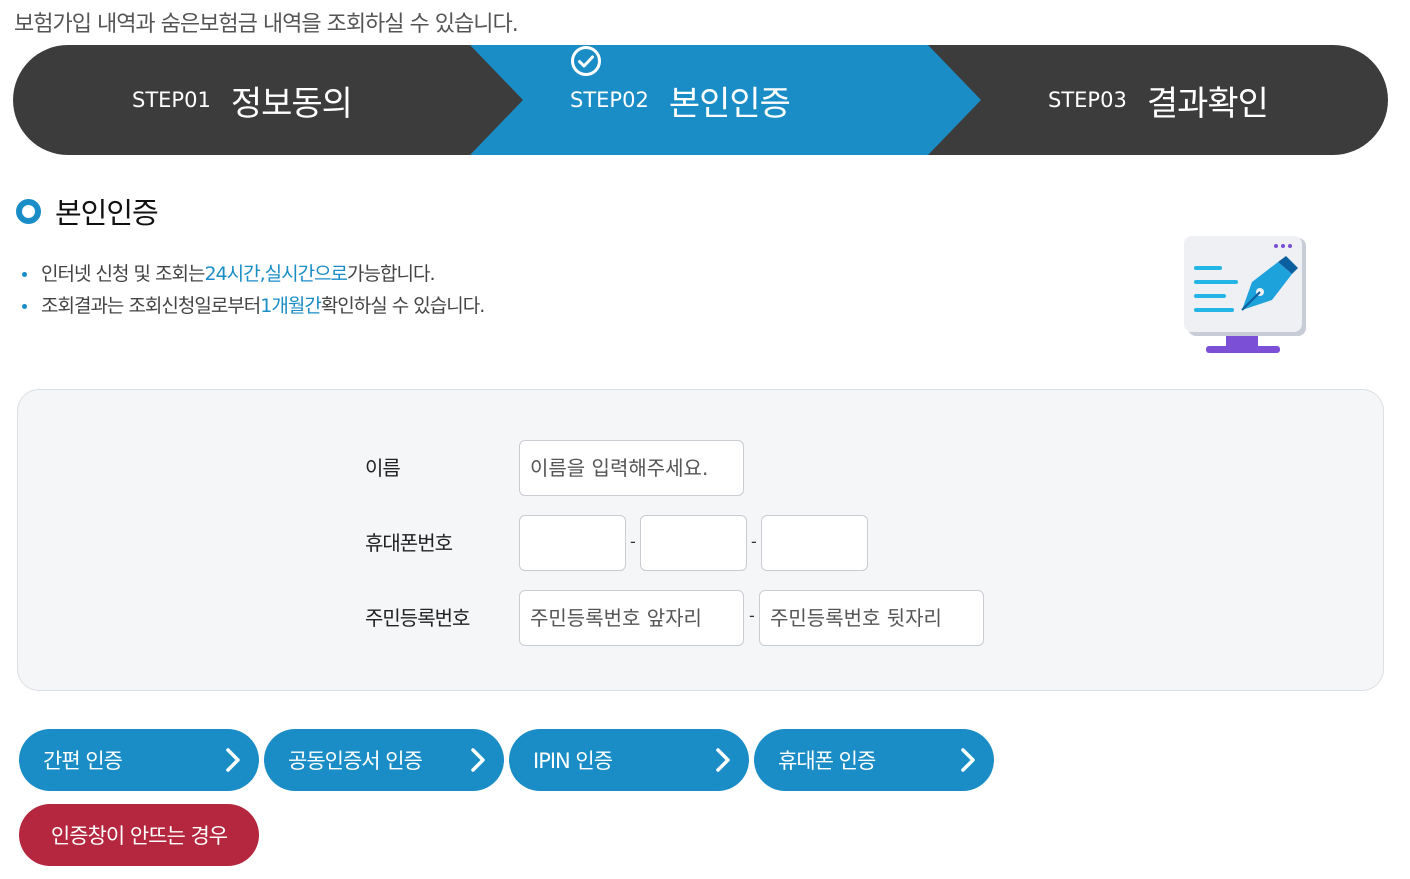  I want to click on step-3: STEP03 결과확인, so click(1158, 100).